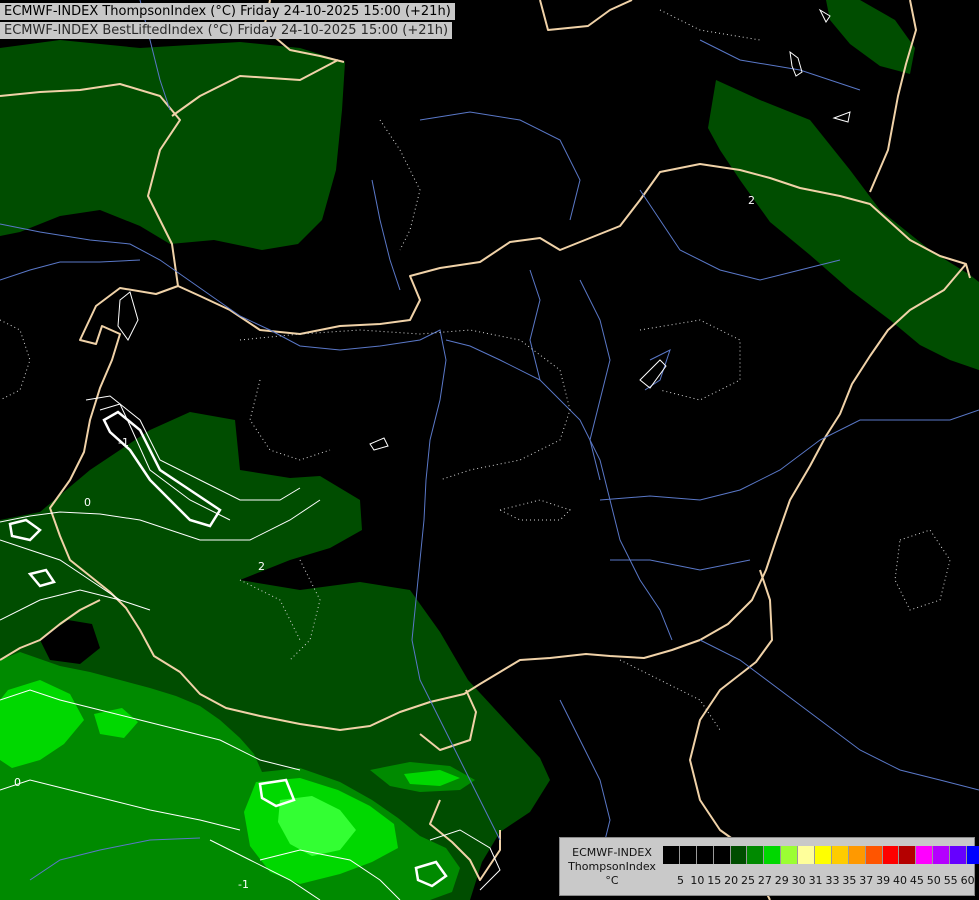  What do you see at coordinates (950, 880) in the screenshot?
I see `legend-label: 55` at bounding box center [950, 880].